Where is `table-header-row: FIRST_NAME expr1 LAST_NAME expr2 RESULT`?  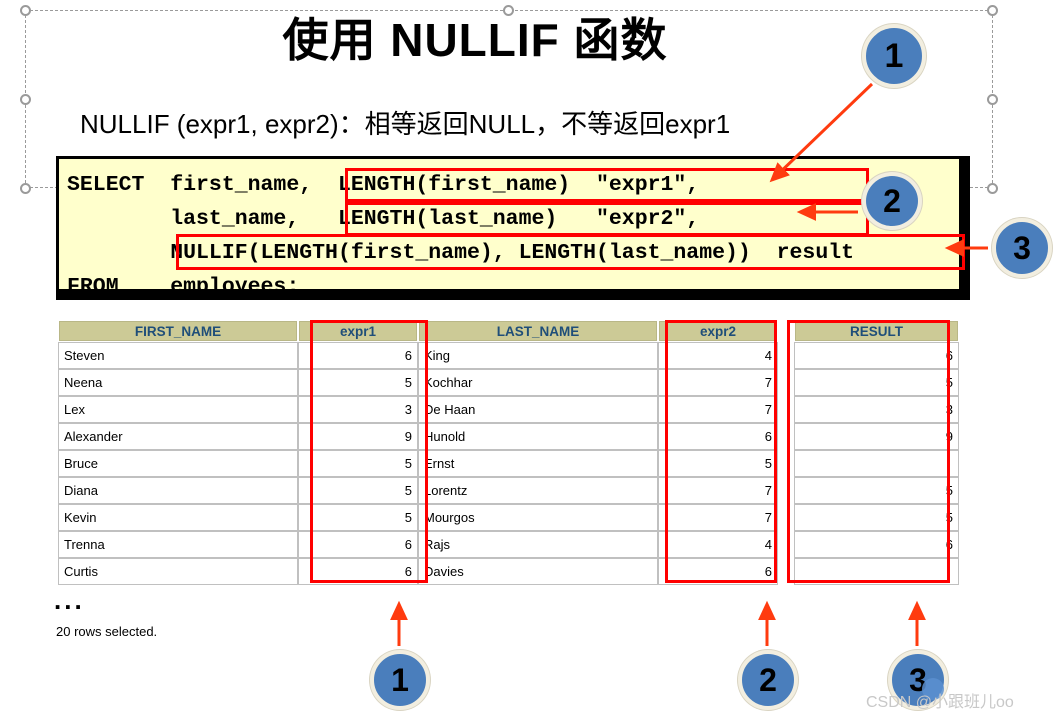
table-header-row: FIRST_NAME expr1 LAST_NAME expr2 RESULT is located at coordinates (508, 331).